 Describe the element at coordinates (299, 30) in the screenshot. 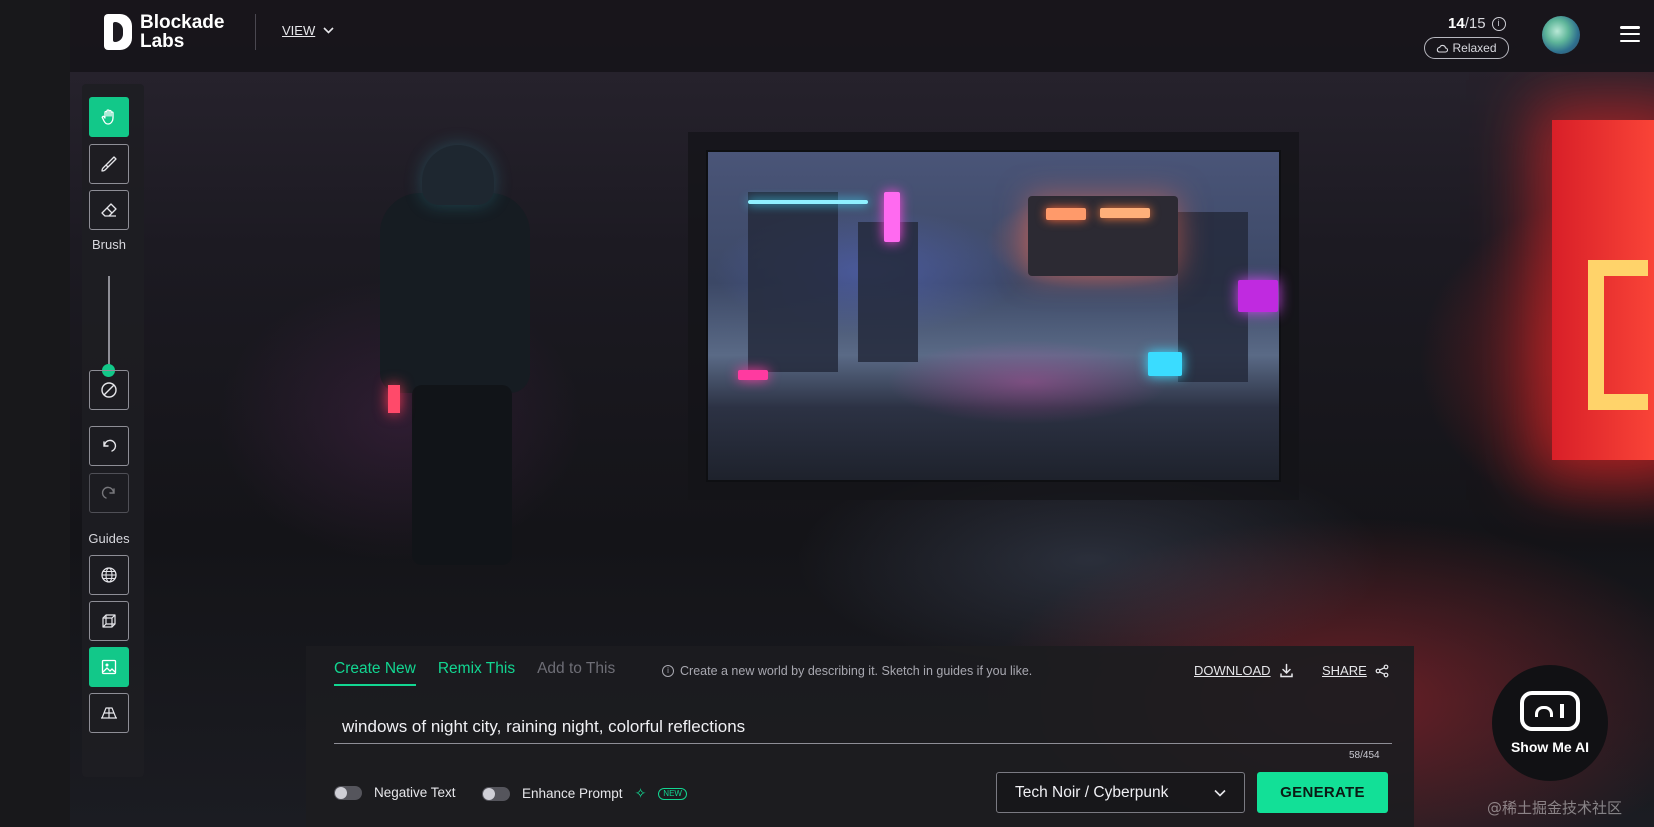

I see `view-menu-label: VIEW` at that location.